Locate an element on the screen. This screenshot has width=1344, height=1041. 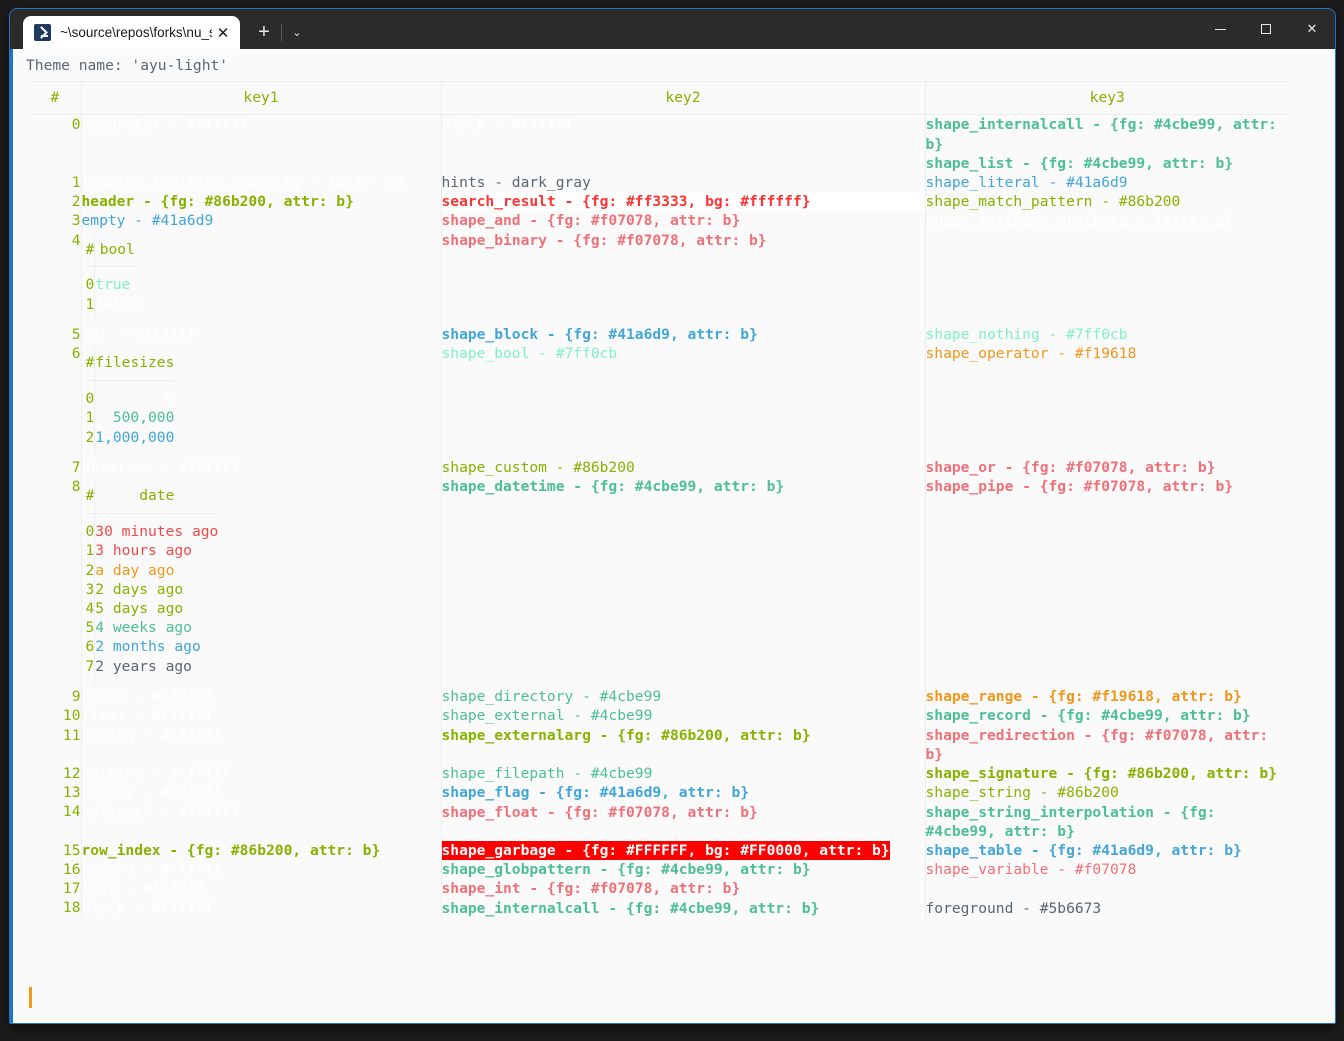
nested-row: 0 30 minutes ago is located at coordinates (152, 532).